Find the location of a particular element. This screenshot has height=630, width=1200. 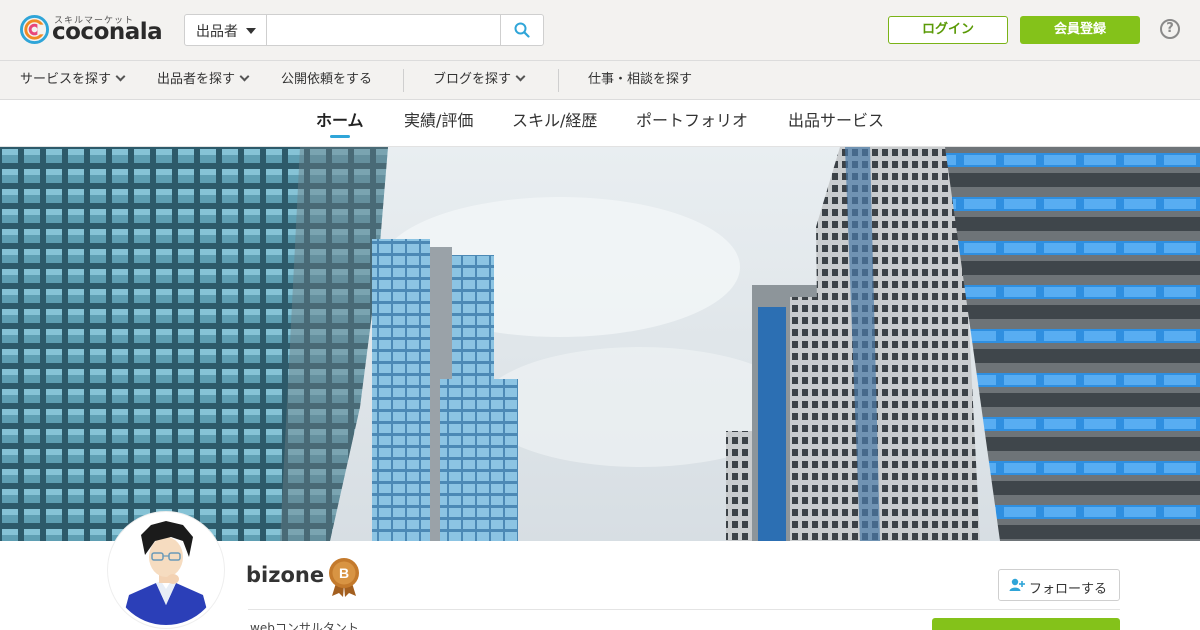

avatar is located at coordinates (166, 570).